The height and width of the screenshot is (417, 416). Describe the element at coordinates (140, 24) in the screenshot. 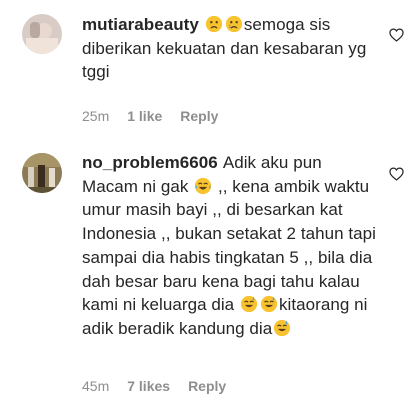

I see `username: mutiarabeauty` at that location.